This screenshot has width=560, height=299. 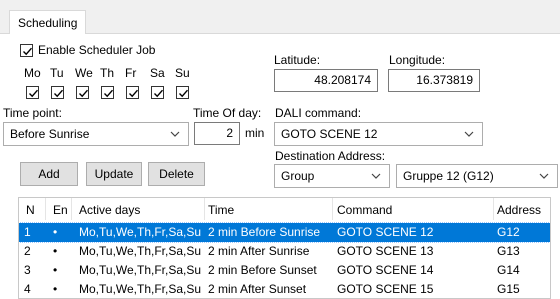 What do you see at coordinates (50, 134) in the screenshot?
I see `time-point-value: Before Sunrise` at bounding box center [50, 134].